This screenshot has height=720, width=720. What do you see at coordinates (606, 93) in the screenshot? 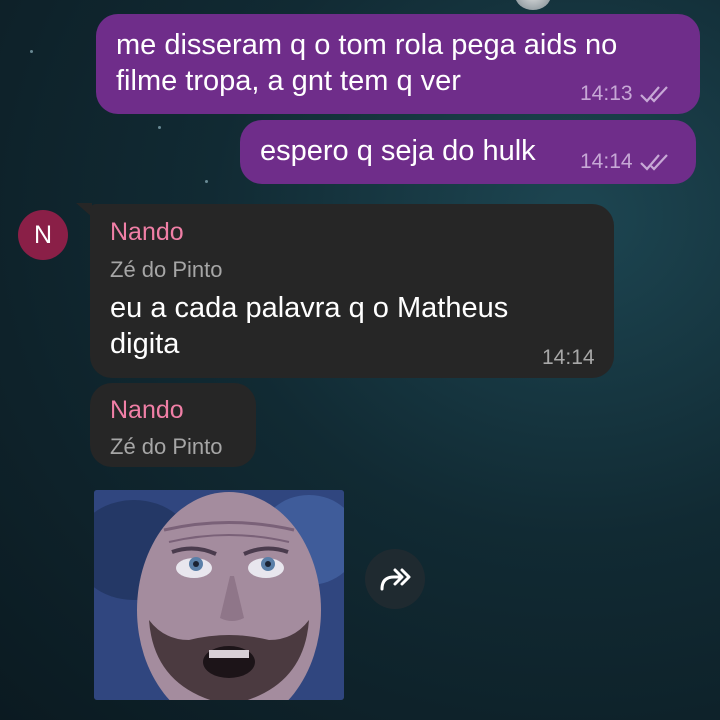
I see `message-time: 14:13` at bounding box center [606, 93].